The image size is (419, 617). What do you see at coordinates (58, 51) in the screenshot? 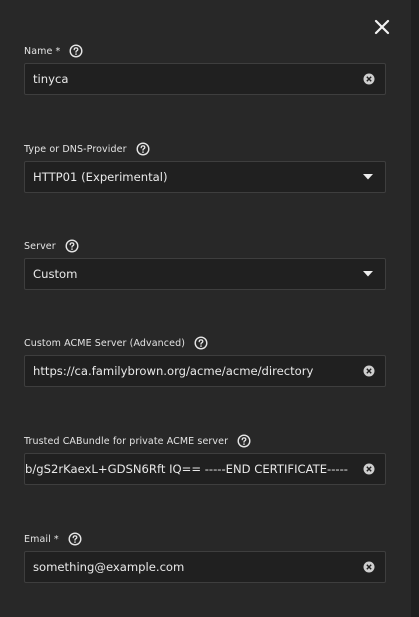
I see `name-required-mark: *` at bounding box center [58, 51].